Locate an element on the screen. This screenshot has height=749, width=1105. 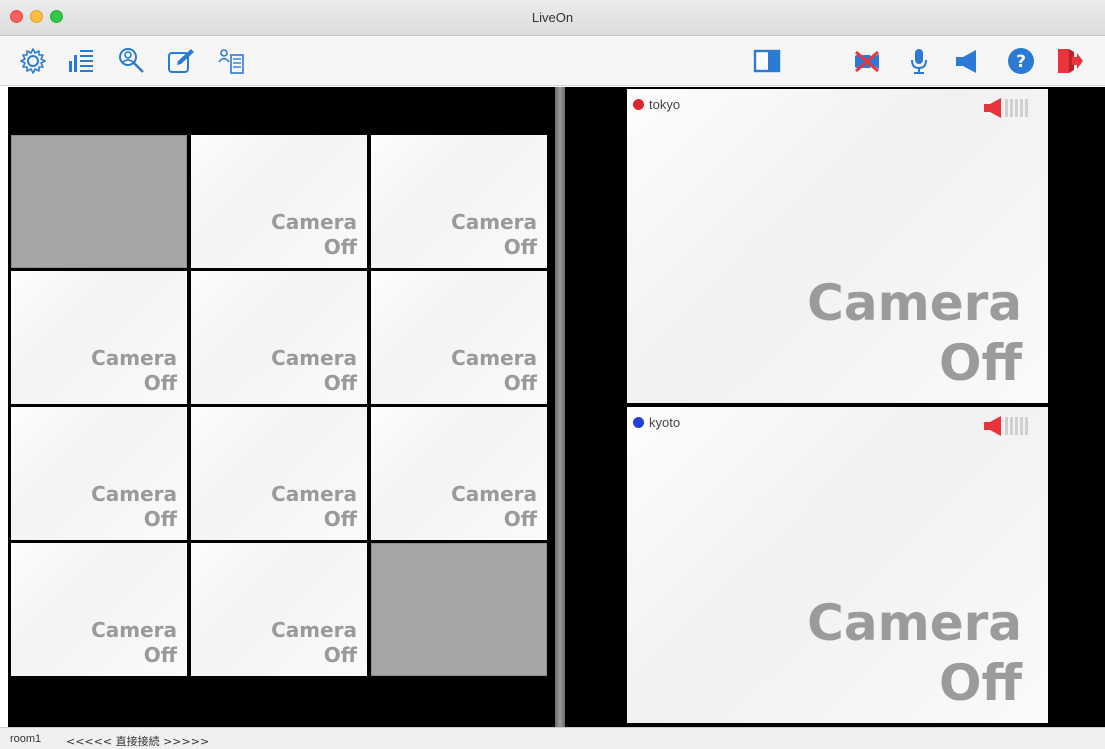
layout-toggle-icon is located at coordinates (767, 61).